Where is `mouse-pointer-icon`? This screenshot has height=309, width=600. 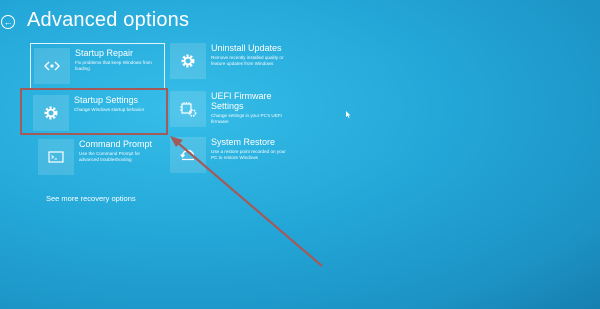 mouse-pointer-icon is located at coordinates (348, 114).